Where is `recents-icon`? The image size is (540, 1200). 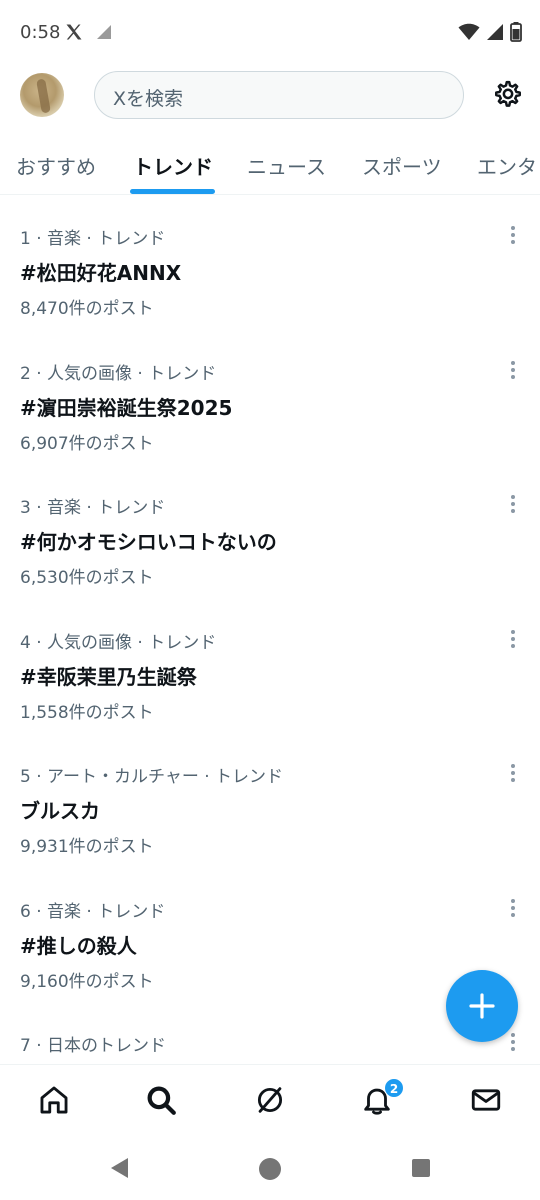
recents-icon is located at coordinates (421, 1168).